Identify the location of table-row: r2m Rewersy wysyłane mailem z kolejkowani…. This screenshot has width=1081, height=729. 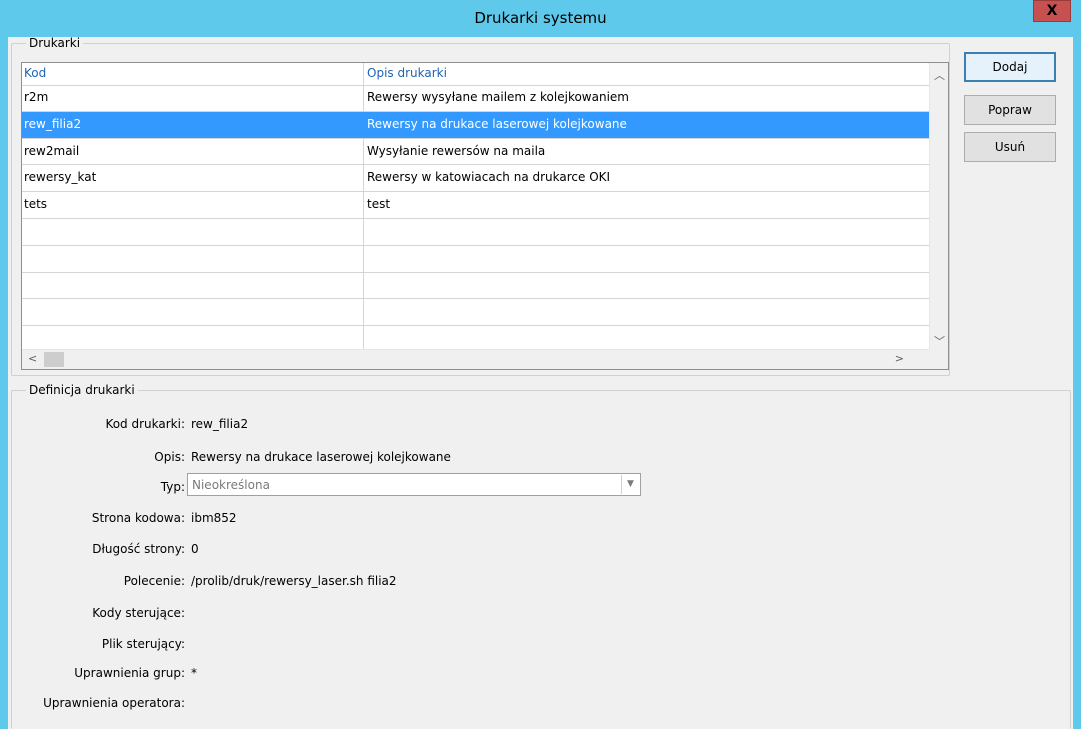
(476, 98).